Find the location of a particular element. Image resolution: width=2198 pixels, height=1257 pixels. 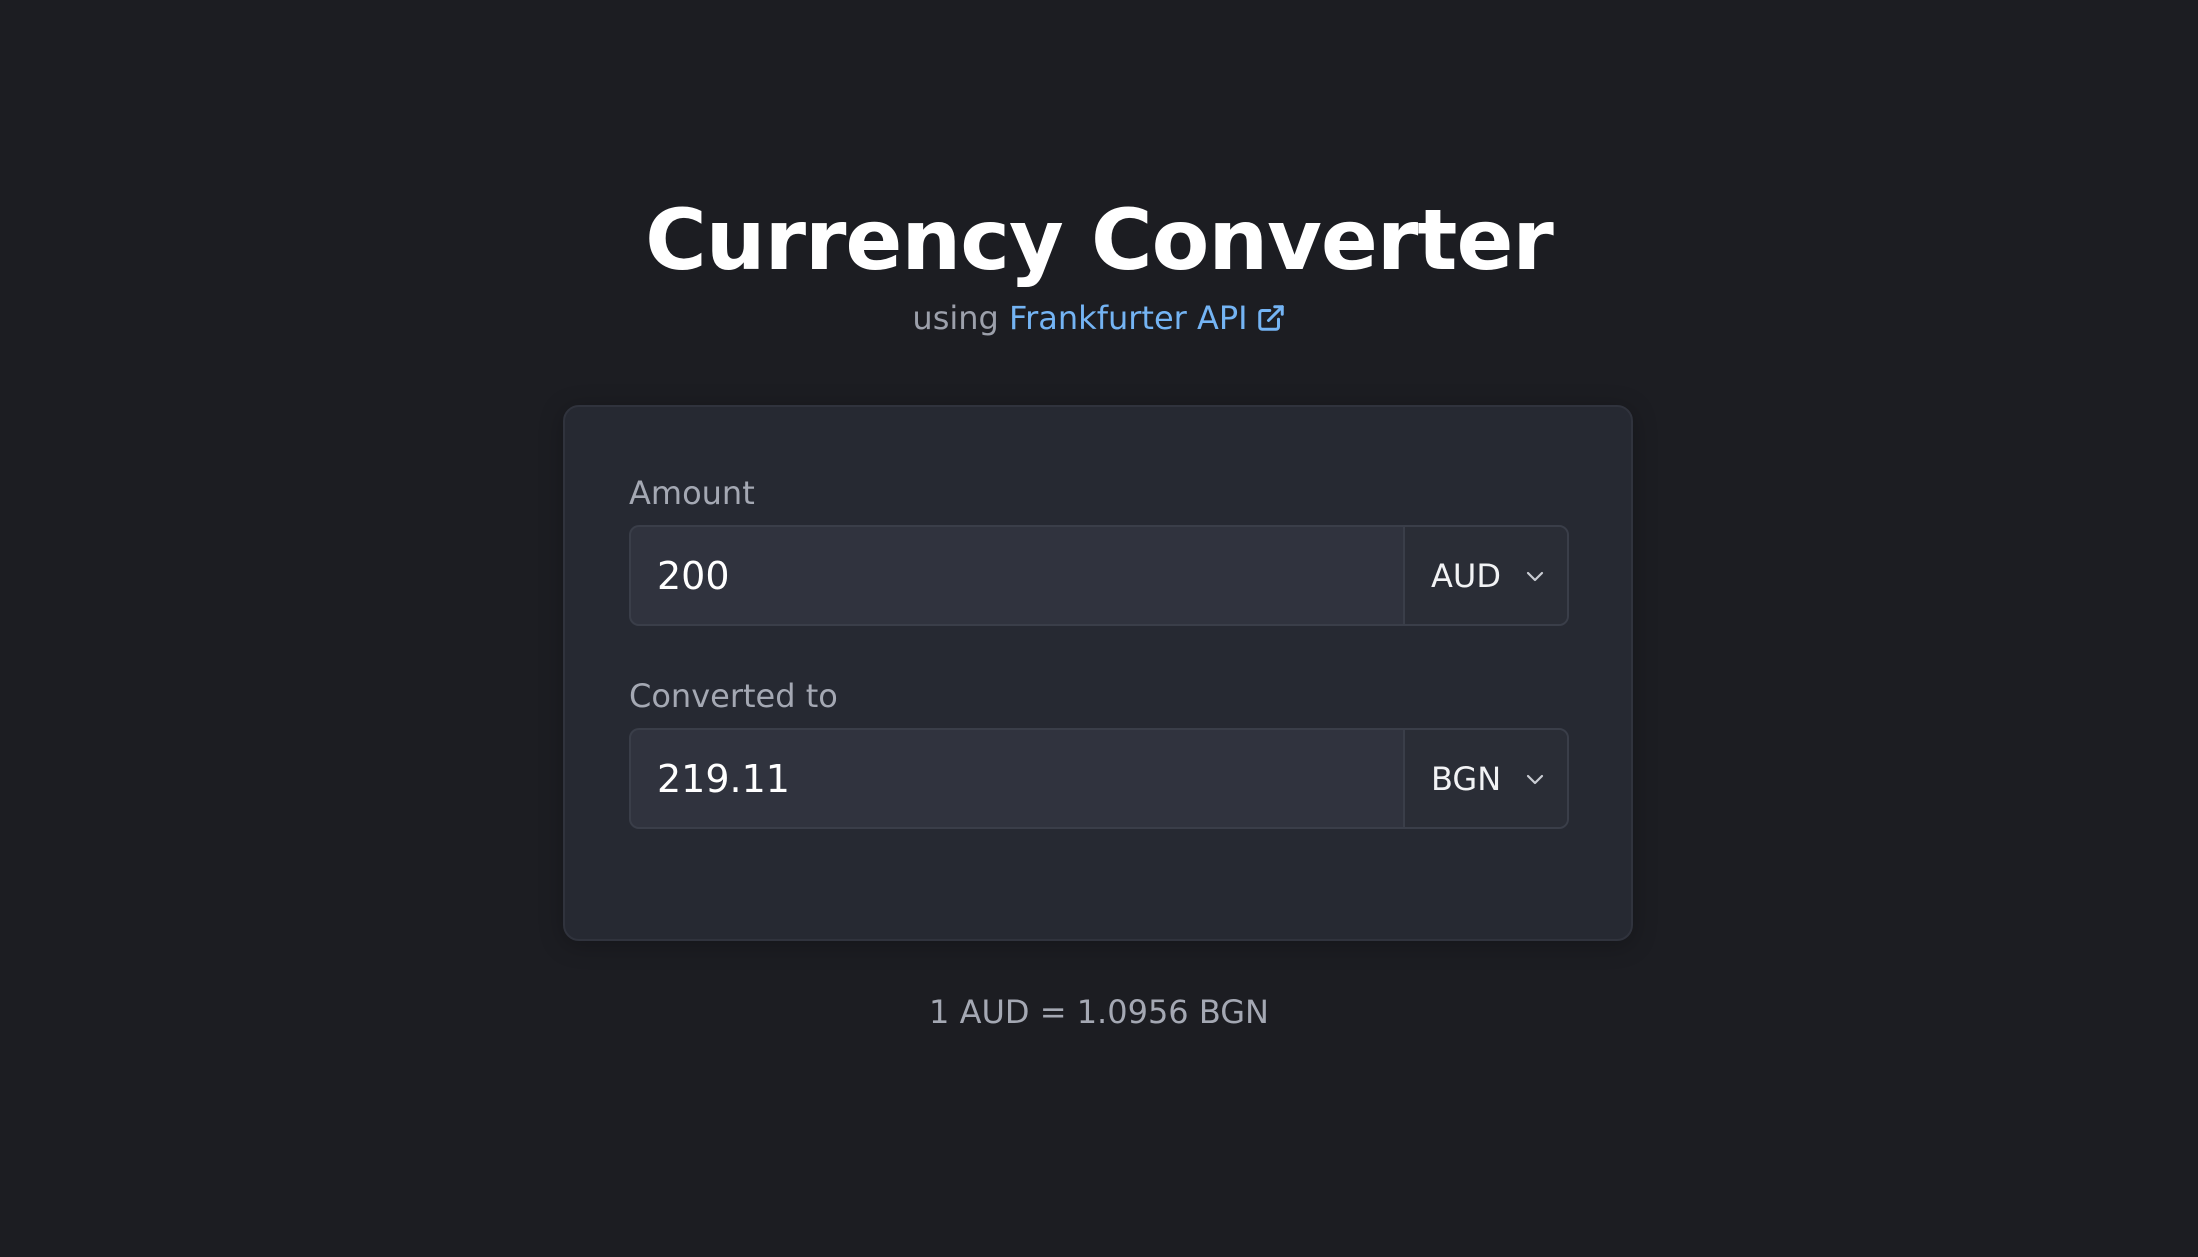

amount-label: Amount is located at coordinates (692, 493).